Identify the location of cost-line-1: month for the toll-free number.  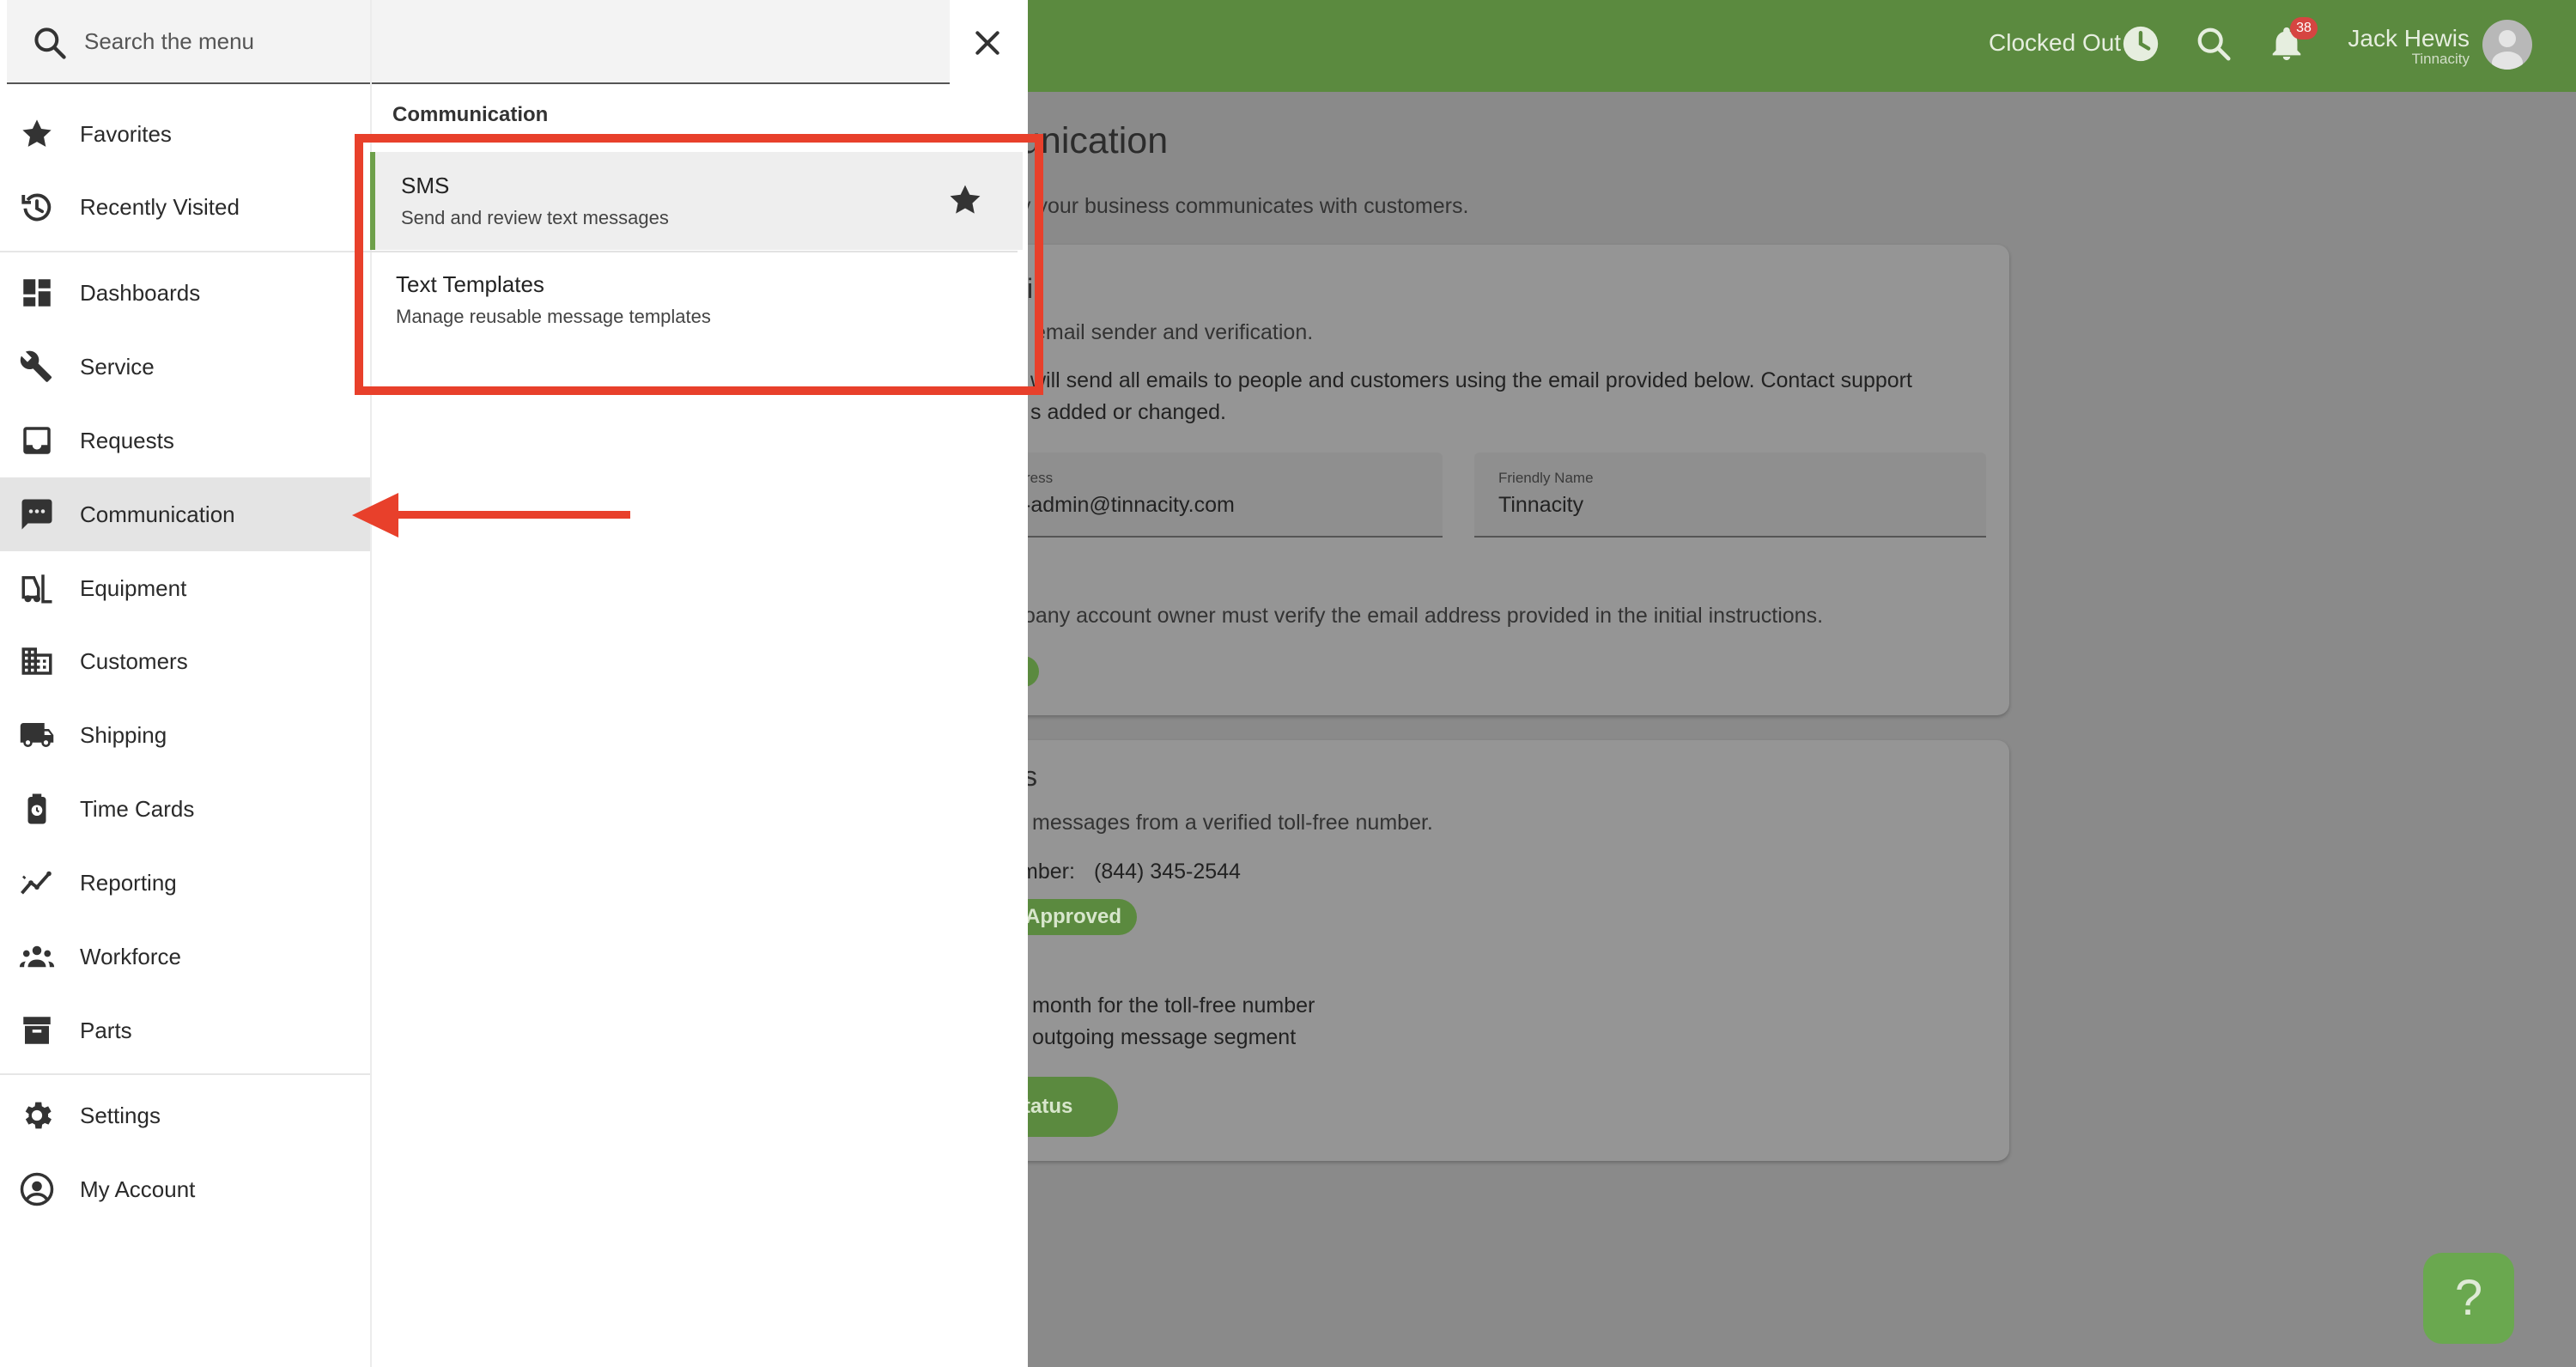
(1173, 1005).